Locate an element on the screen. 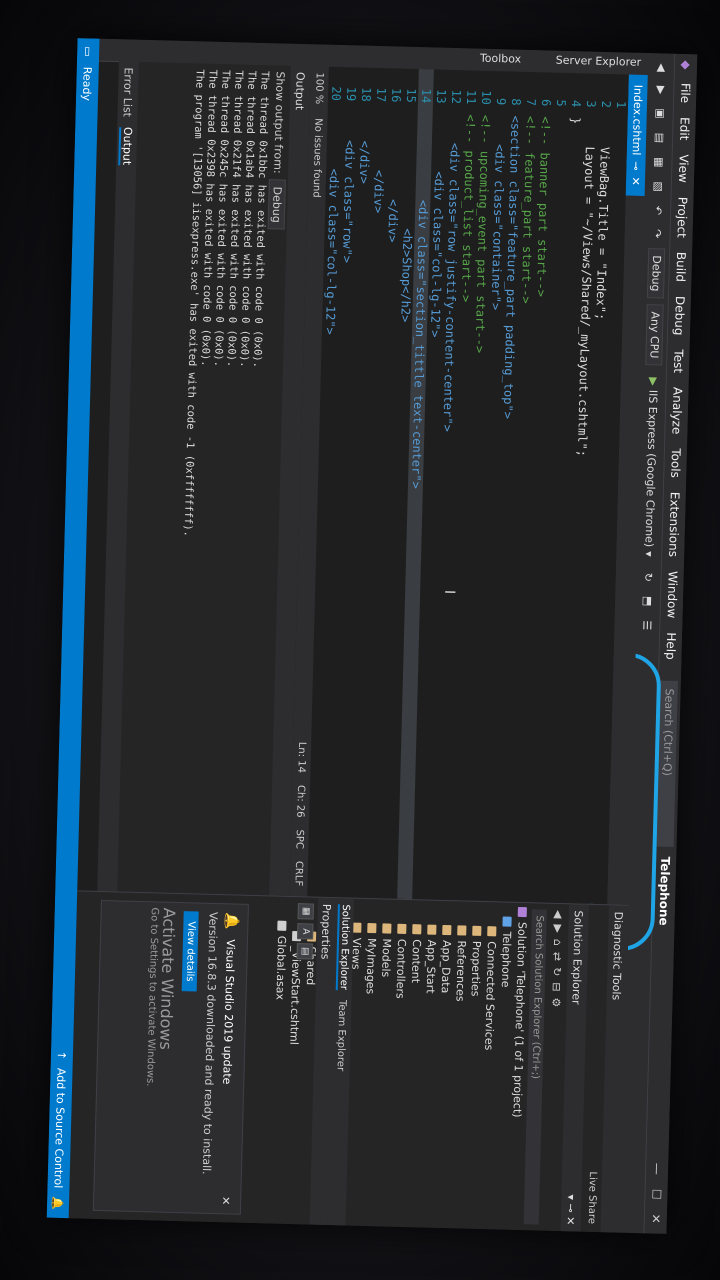 The width and height of the screenshot is (720, 1280). menu-debug: Debug is located at coordinates (679, 316).